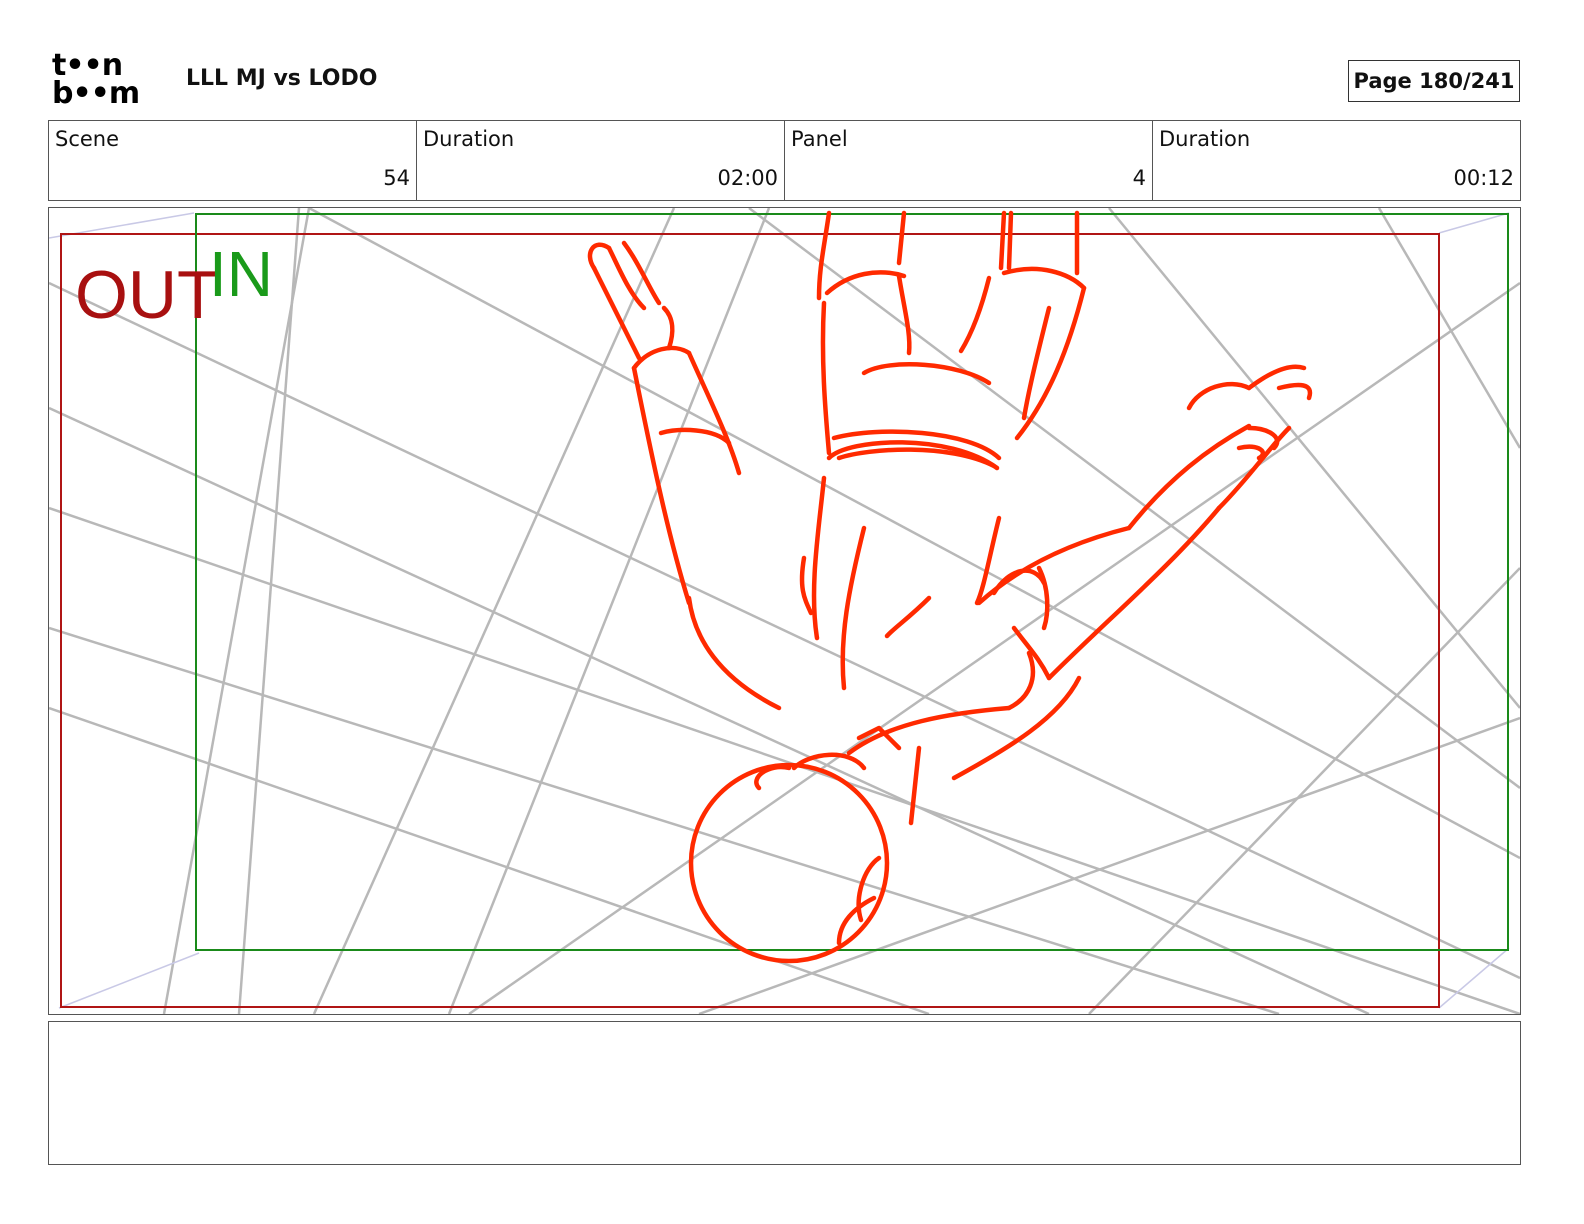  I want to click on in-label: IN, so click(241, 274).